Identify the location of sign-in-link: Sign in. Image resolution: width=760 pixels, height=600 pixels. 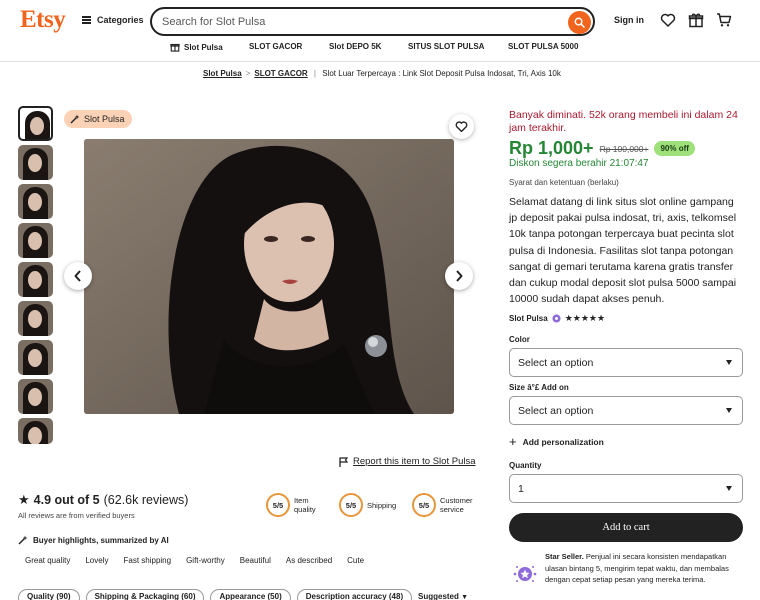
(629, 20).